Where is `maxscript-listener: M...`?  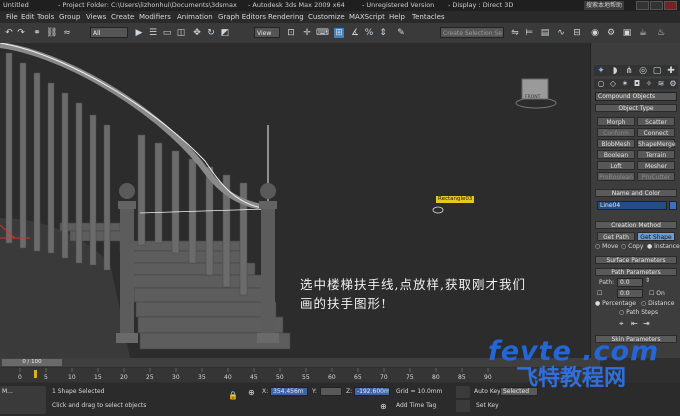
maxscript-listener: M... is located at coordinates (23, 400).